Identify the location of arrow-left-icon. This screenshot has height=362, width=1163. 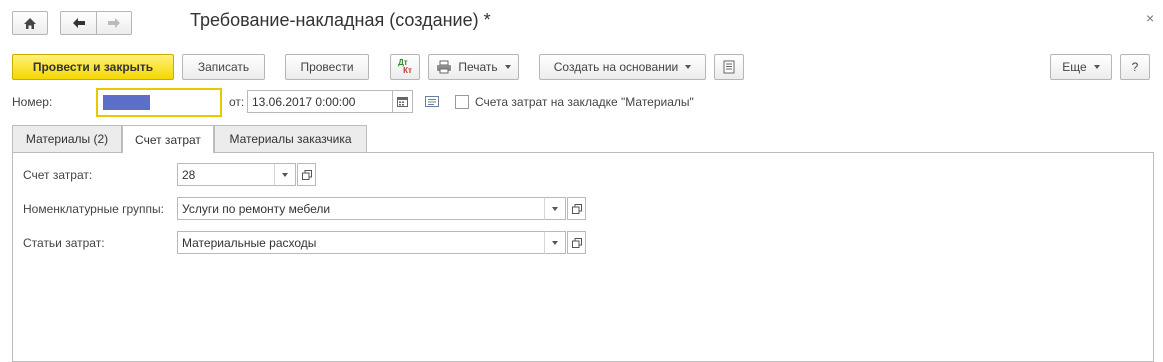
(78, 23).